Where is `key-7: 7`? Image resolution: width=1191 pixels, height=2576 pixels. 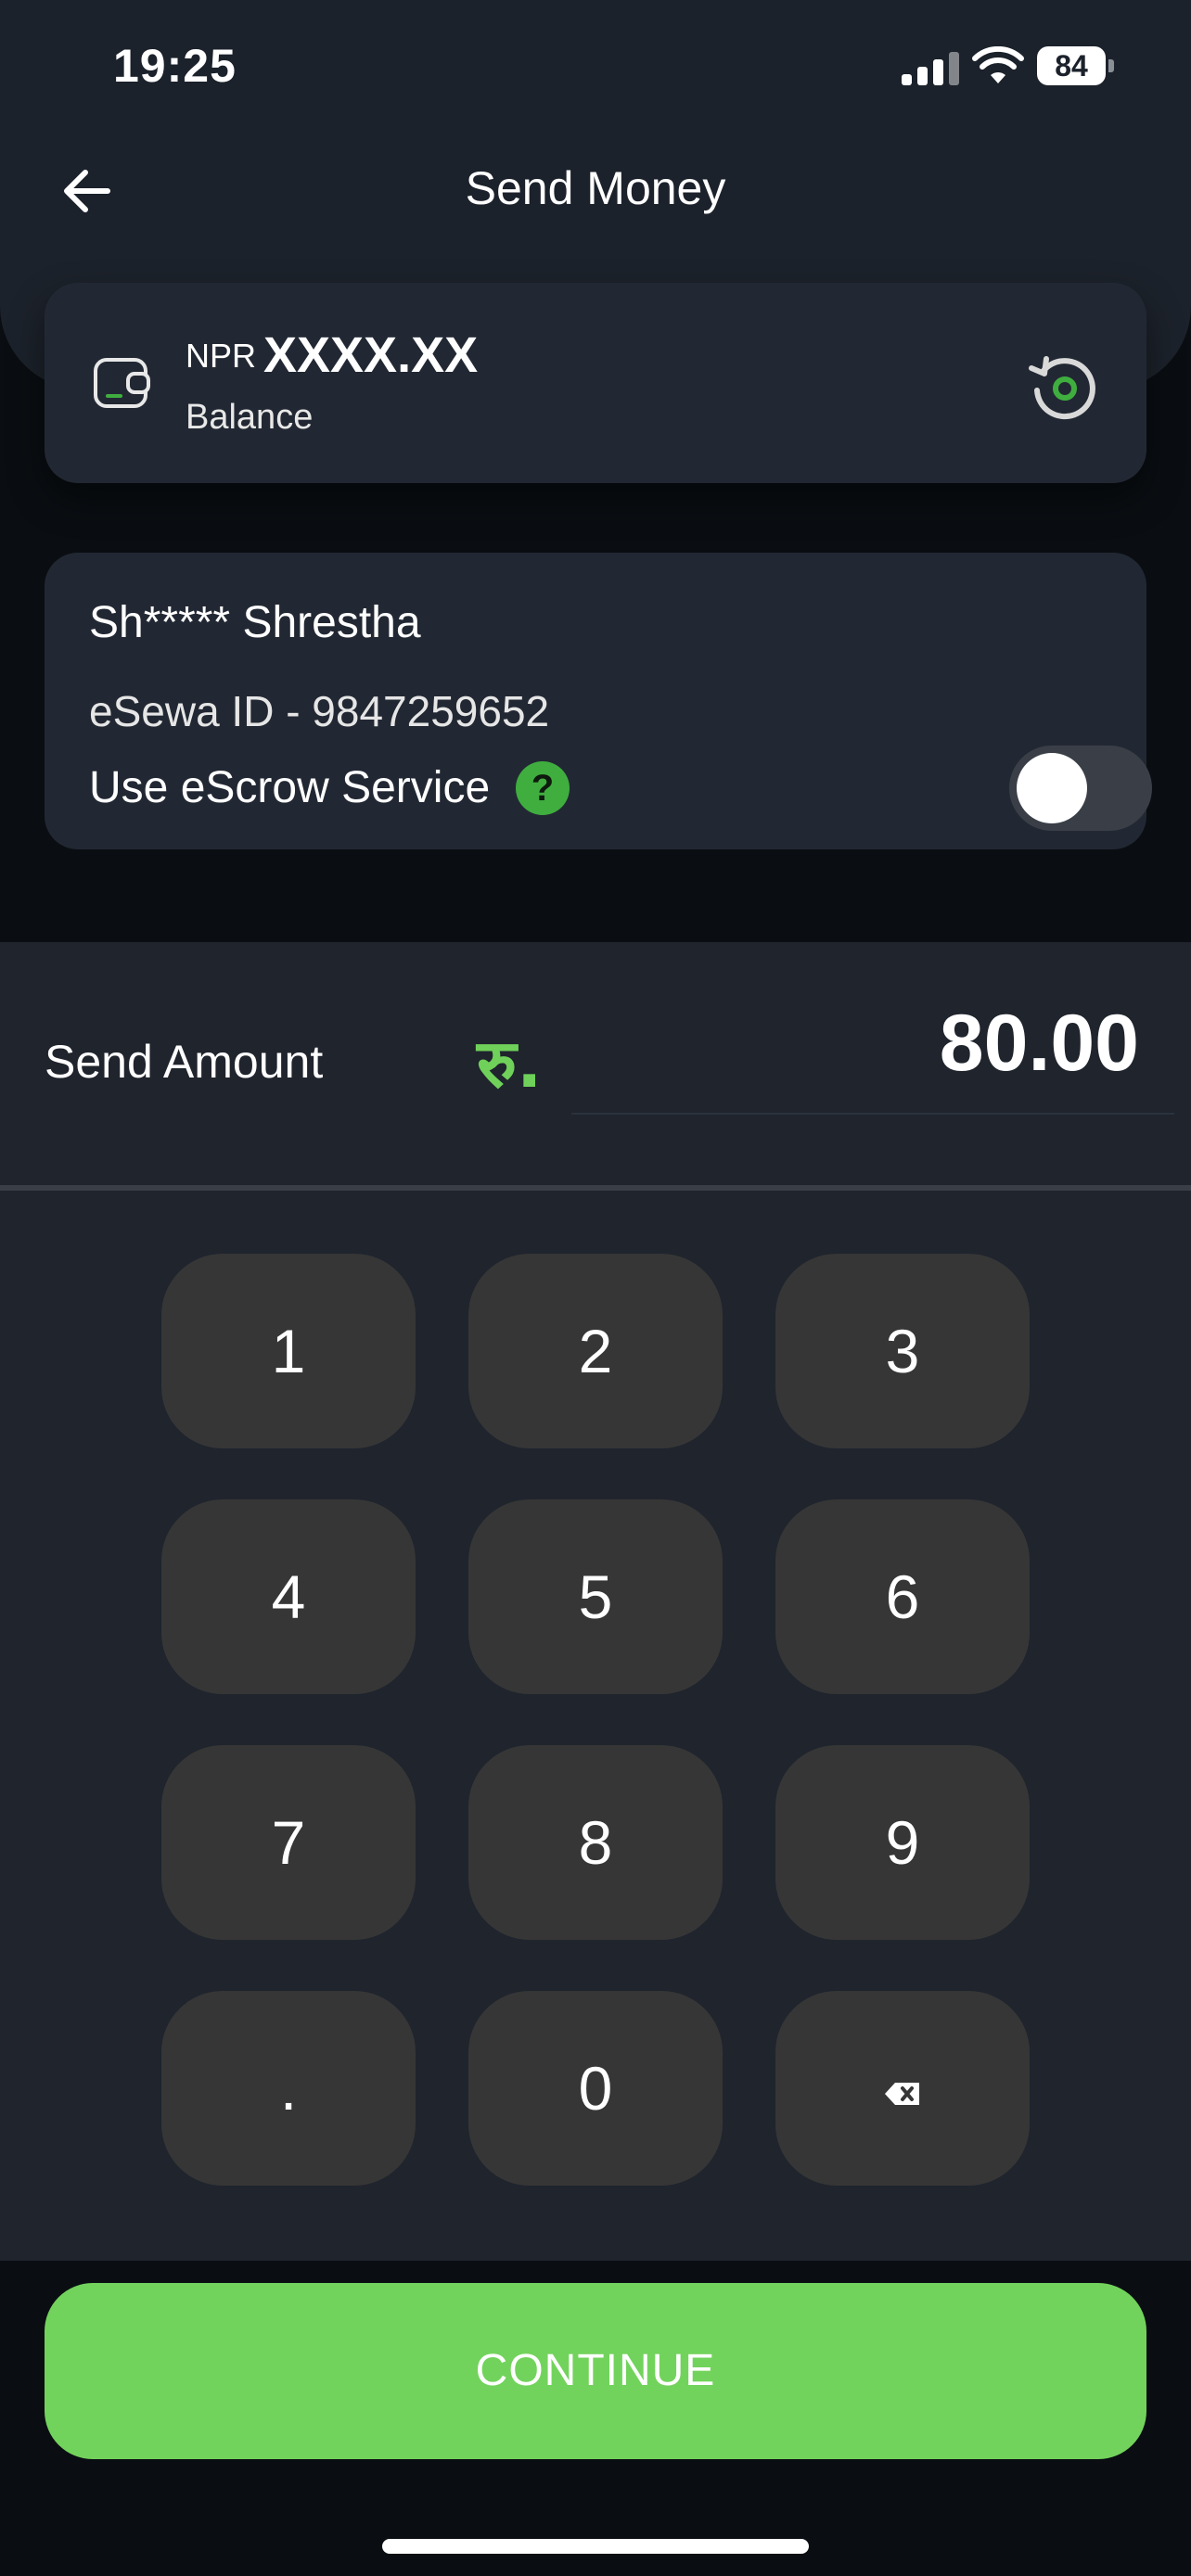
key-7: 7 is located at coordinates (288, 1842).